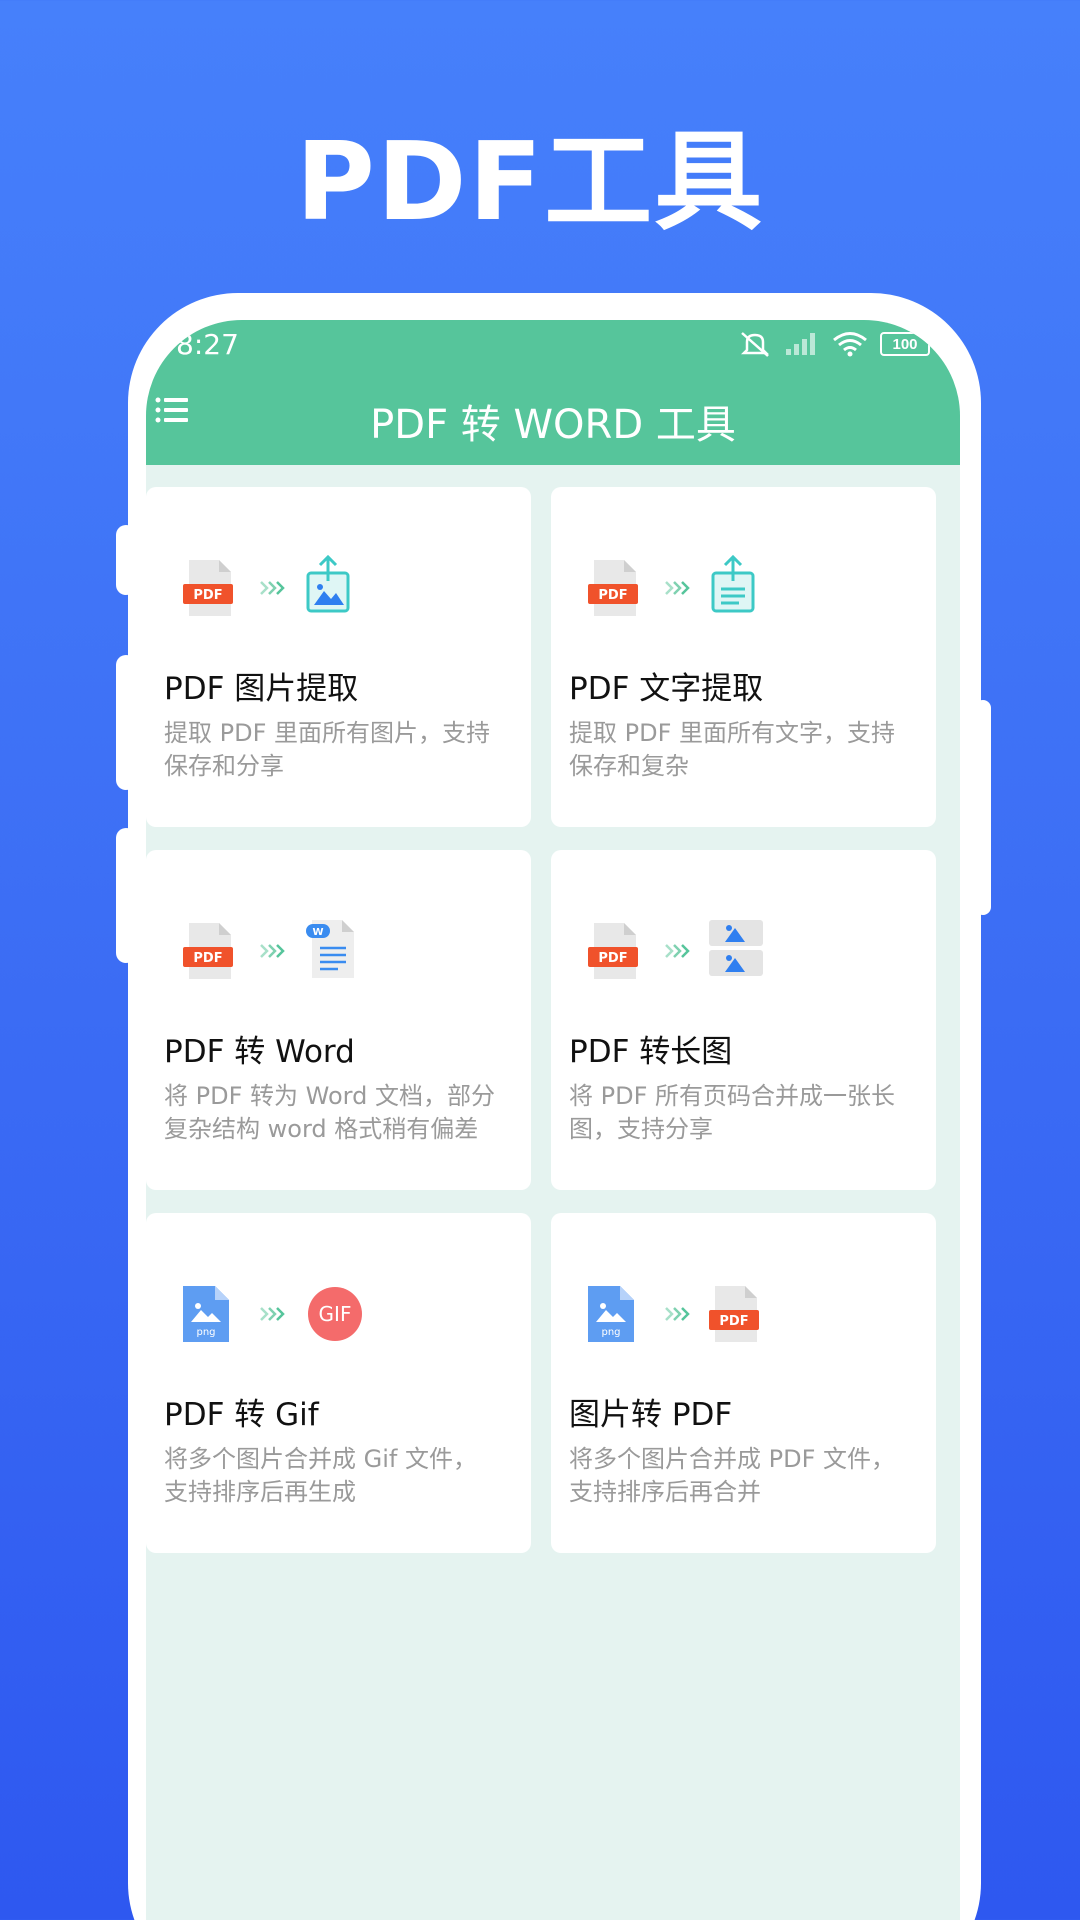 The height and width of the screenshot is (1920, 1080). What do you see at coordinates (732, 1096) in the screenshot?
I see `card-desc-line: 将 PDF 所有页码合并成一张长` at bounding box center [732, 1096].